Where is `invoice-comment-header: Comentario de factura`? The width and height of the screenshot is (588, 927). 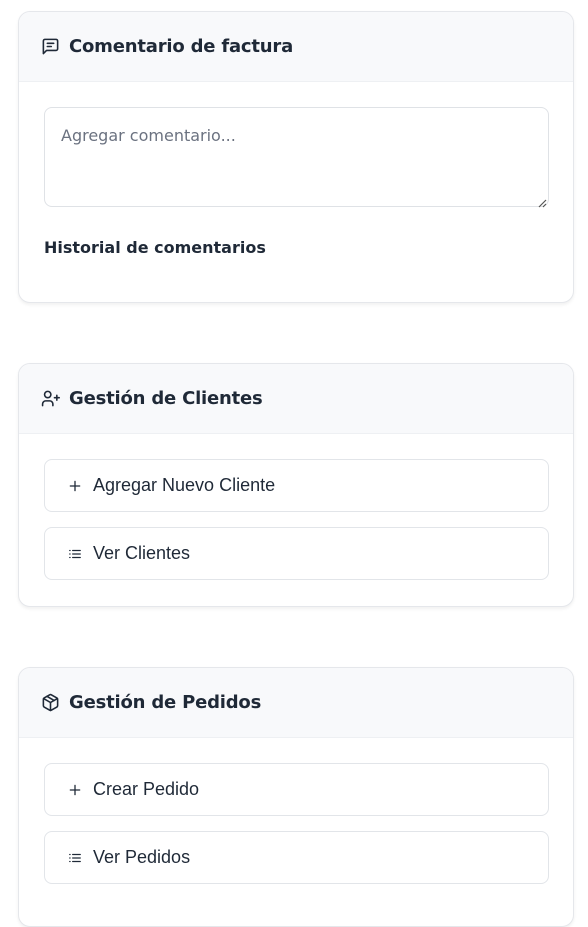
invoice-comment-header: Comentario de factura is located at coordinates (296, 47).